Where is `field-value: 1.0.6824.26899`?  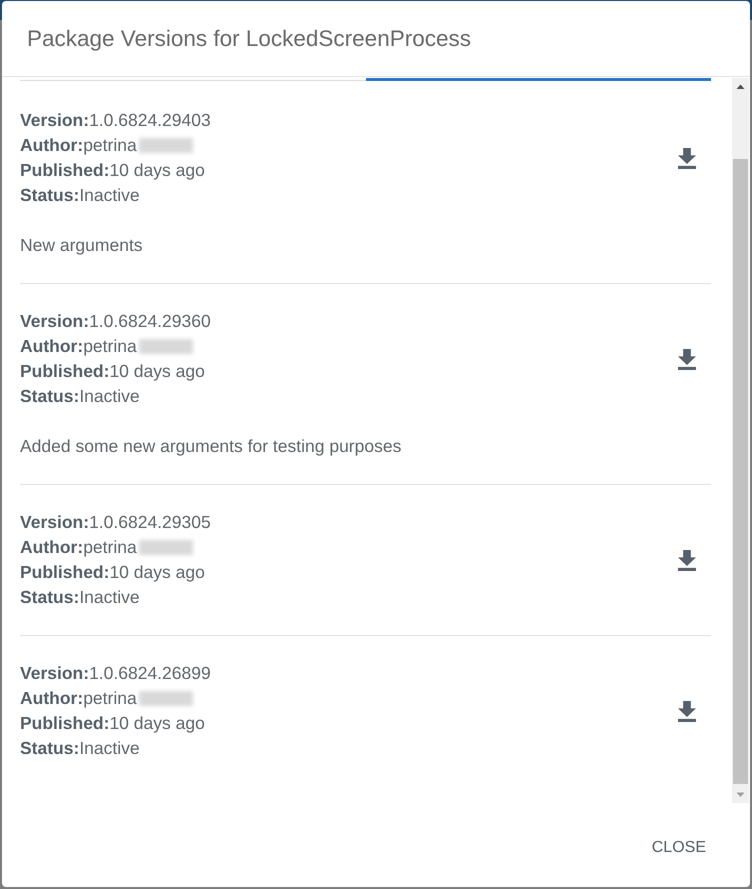
field-value: 1.0.6824.26899 is located at coordinates (150, 673).